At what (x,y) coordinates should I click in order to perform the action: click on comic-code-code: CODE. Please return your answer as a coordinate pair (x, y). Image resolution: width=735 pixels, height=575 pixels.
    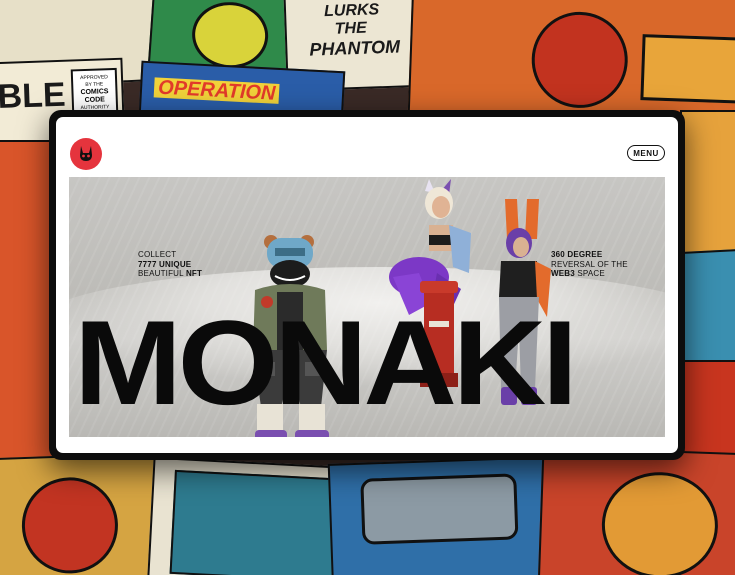
    Looking at the image, I should click on (95, 100).